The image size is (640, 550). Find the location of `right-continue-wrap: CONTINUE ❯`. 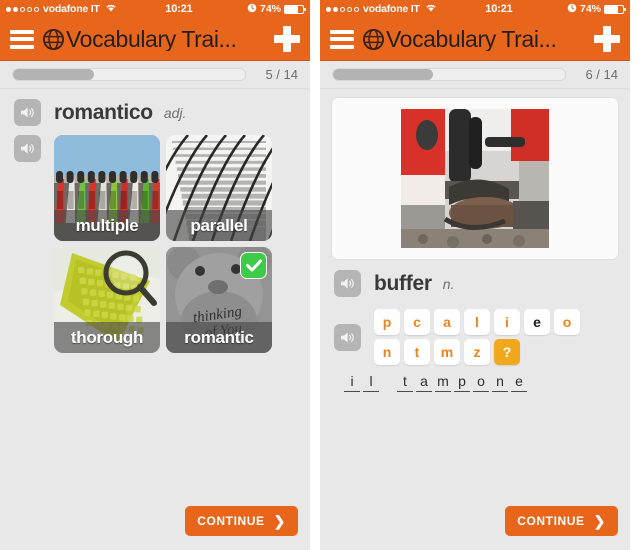

right-continue-wrap: CONTINUE ❯ is located at coordinates (475, 528).